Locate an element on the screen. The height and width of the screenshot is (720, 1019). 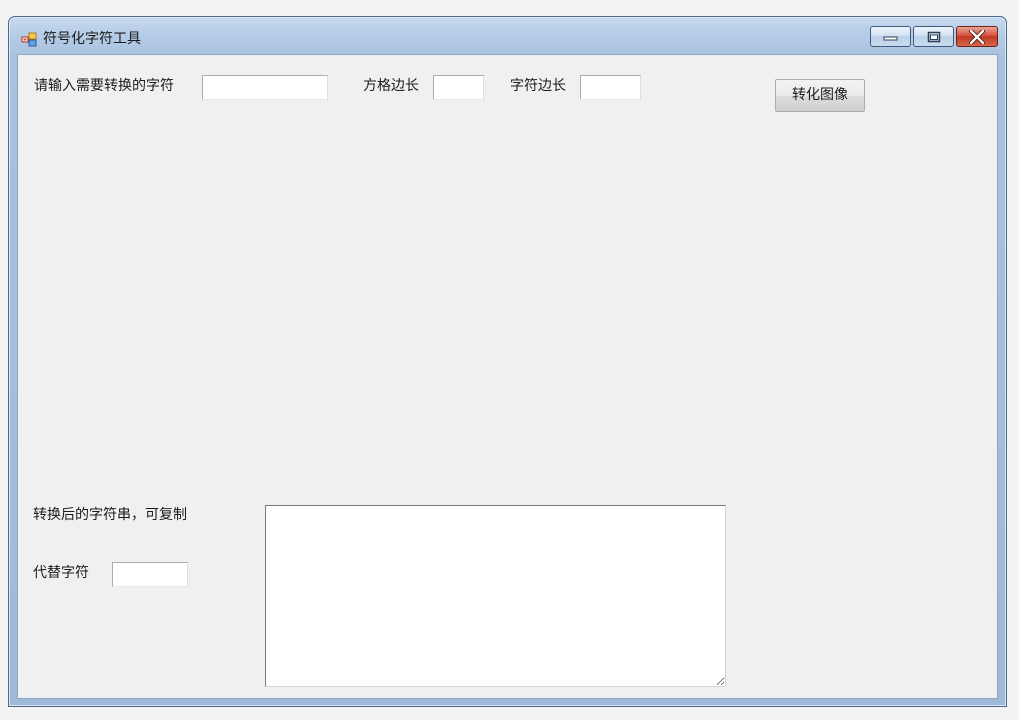
output-label: 转换后的字符串，可复制 is located at coordinates (110, 515).